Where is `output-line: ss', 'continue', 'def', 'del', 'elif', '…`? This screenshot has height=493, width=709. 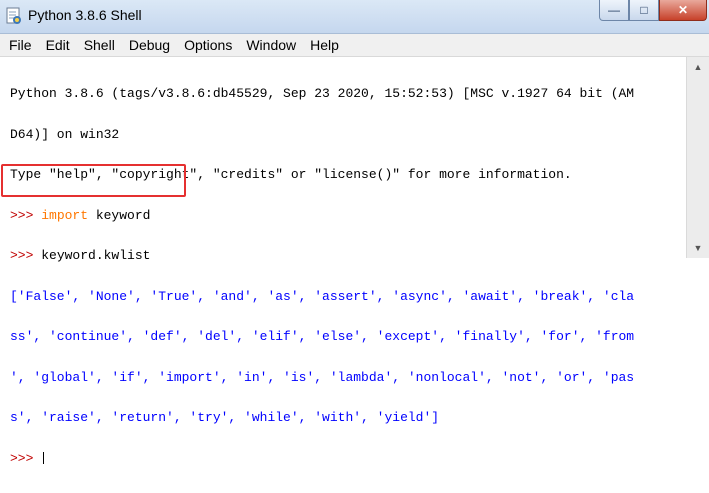 output-line: ss', 'continue', 'def', 'del', 'elif', '… is located at coordinates (322, 336).